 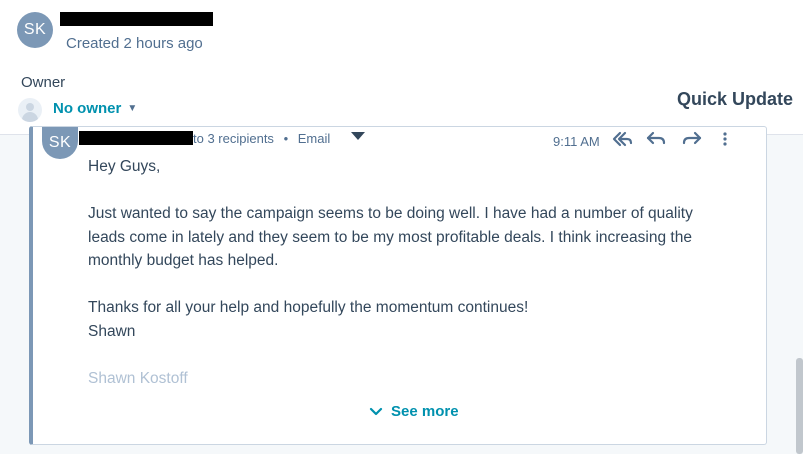 What do you see at coordinates (314, 138) in the screenshot?
I see `email-type-label: Email` at bounding box center [314, 138].